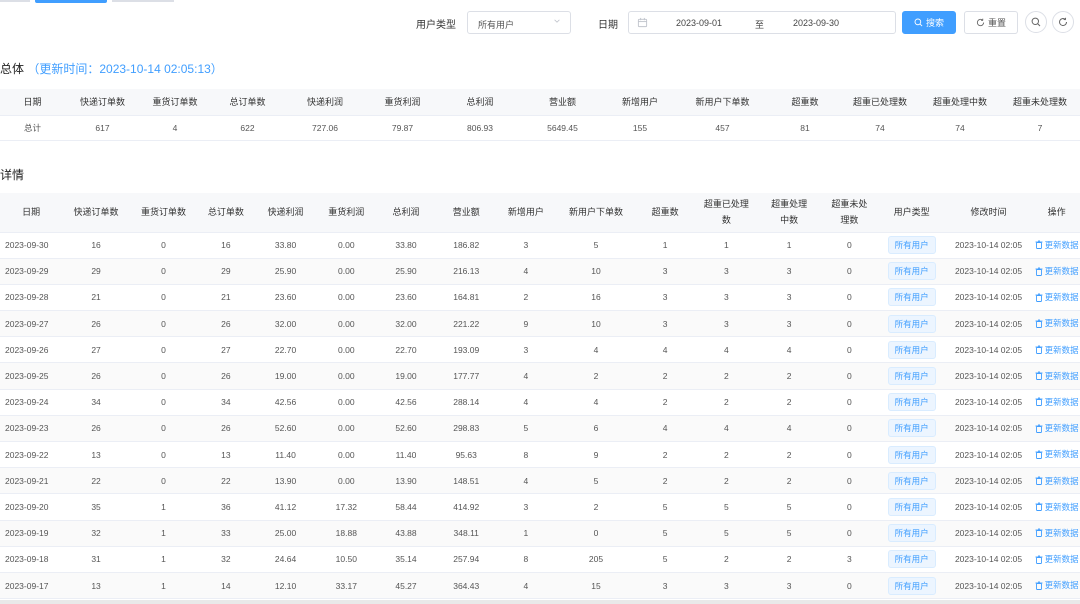 The image size is (1080, 604). I want to click on detail-column-header: 修改时间, so click(988, 213).